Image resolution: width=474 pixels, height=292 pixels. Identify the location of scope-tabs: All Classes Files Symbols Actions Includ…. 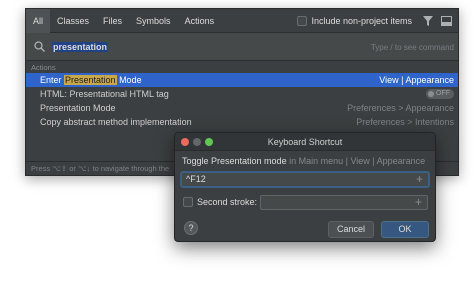
(242, 21).